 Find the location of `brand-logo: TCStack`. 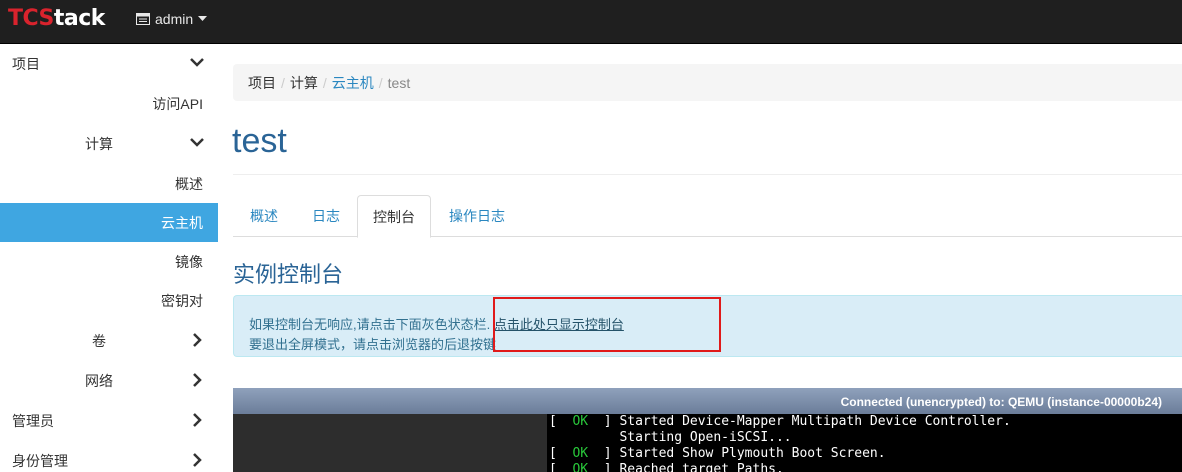

brand-logo: TCStack is located at coordinates (56, 18).